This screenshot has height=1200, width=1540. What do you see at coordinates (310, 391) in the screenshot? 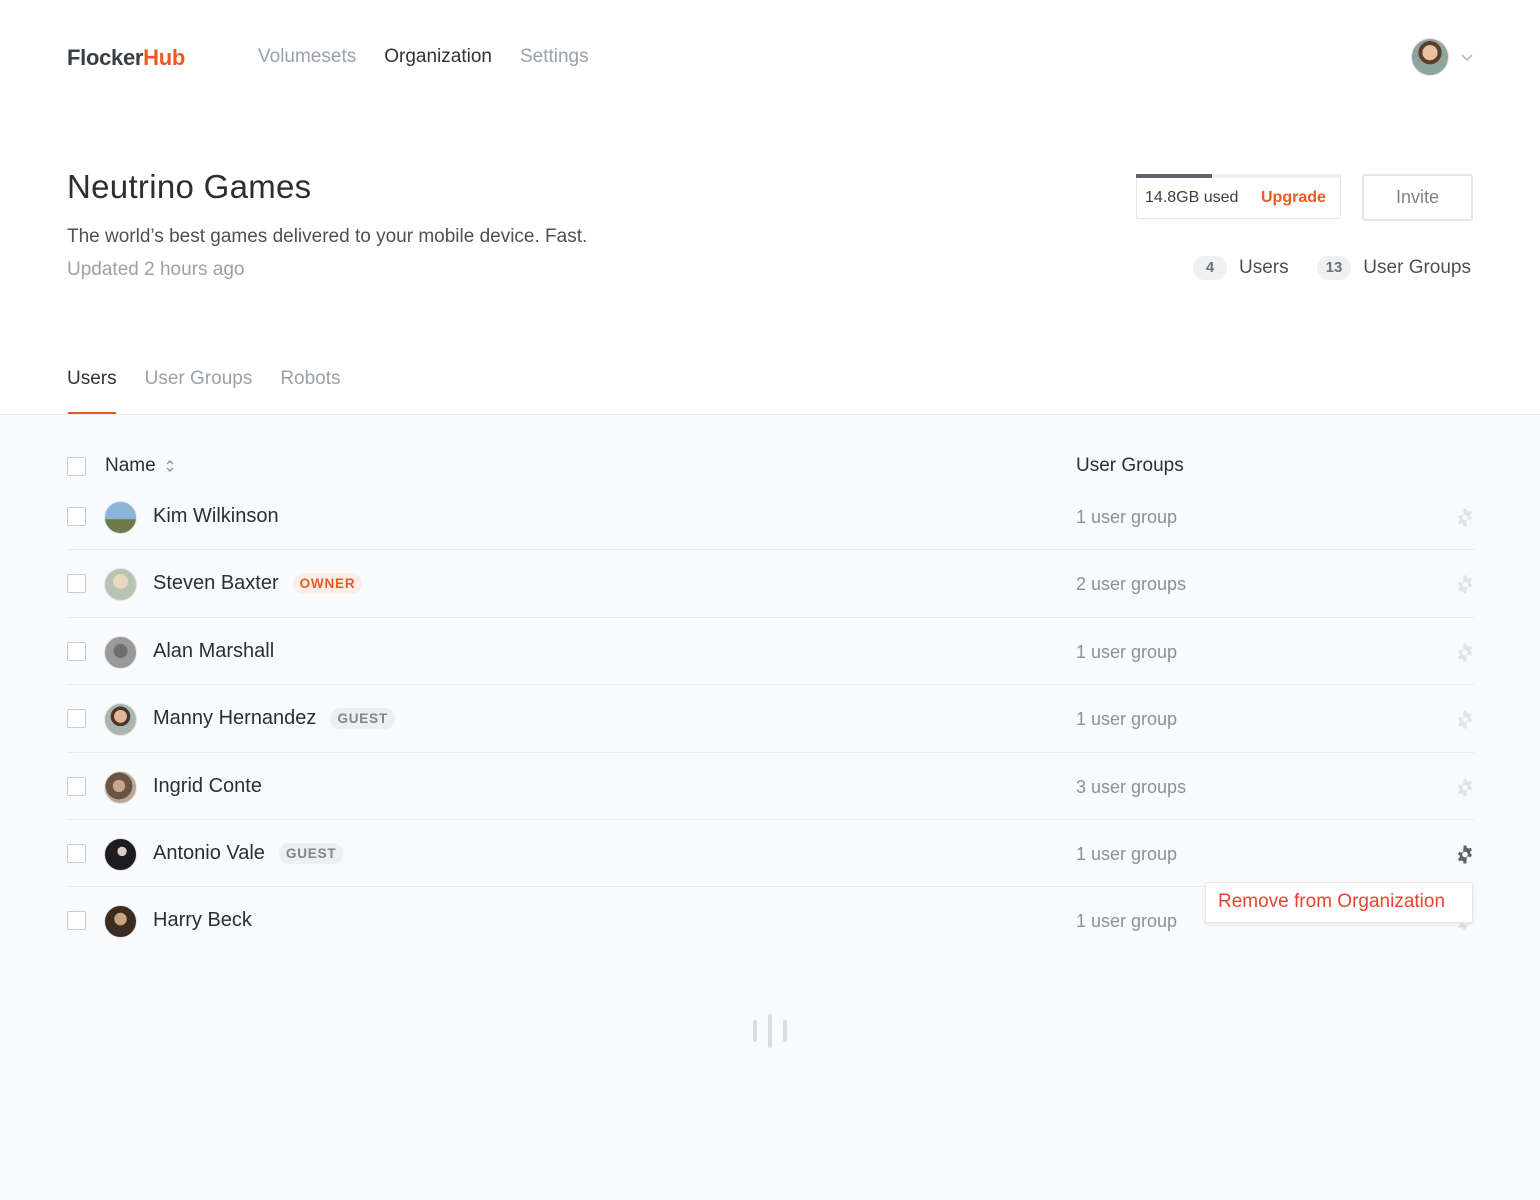
I see `tab-robots: Robots` at bounding box center [310, 391].